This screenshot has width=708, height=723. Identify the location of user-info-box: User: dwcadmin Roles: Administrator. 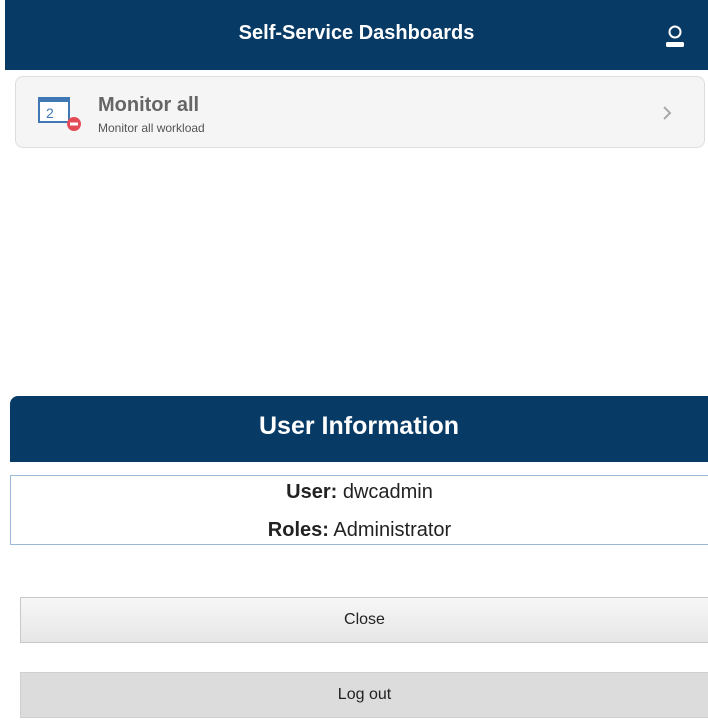
(359, 510).